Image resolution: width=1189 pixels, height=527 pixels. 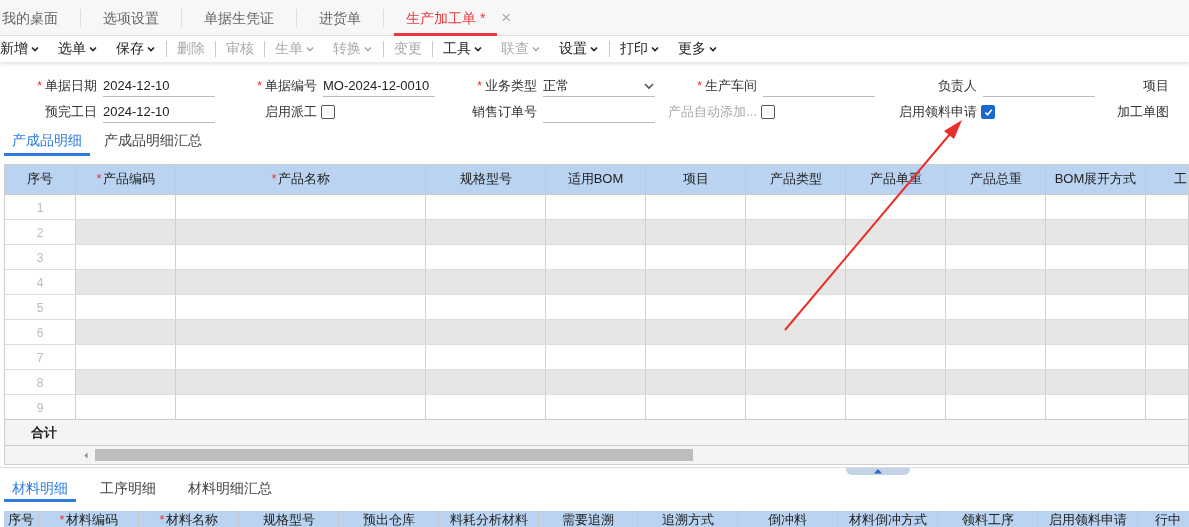 I want to click on scrollbar-thumb, so click(x=394, y=455).